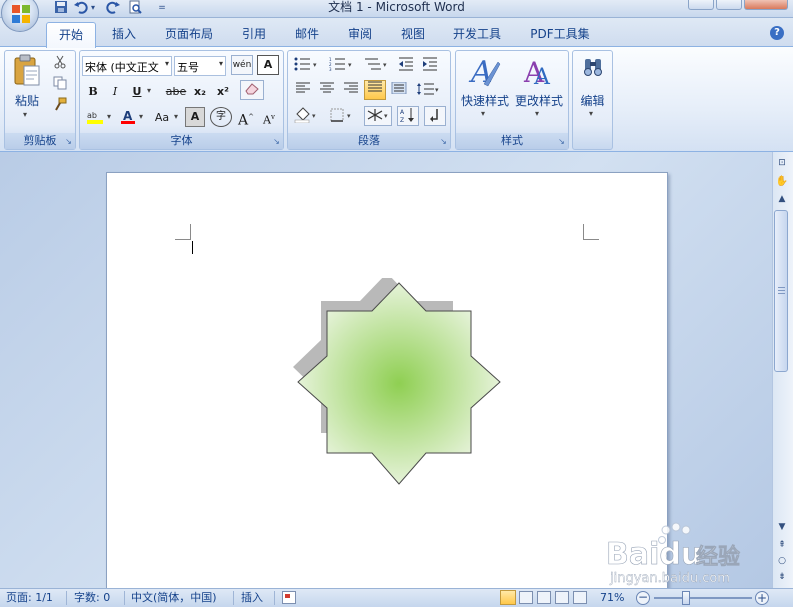 The image size is (793, 607). What do you see at coordinates (766, 5) in the screenshot?
I see `close-button` at bounding box center [766, 5].